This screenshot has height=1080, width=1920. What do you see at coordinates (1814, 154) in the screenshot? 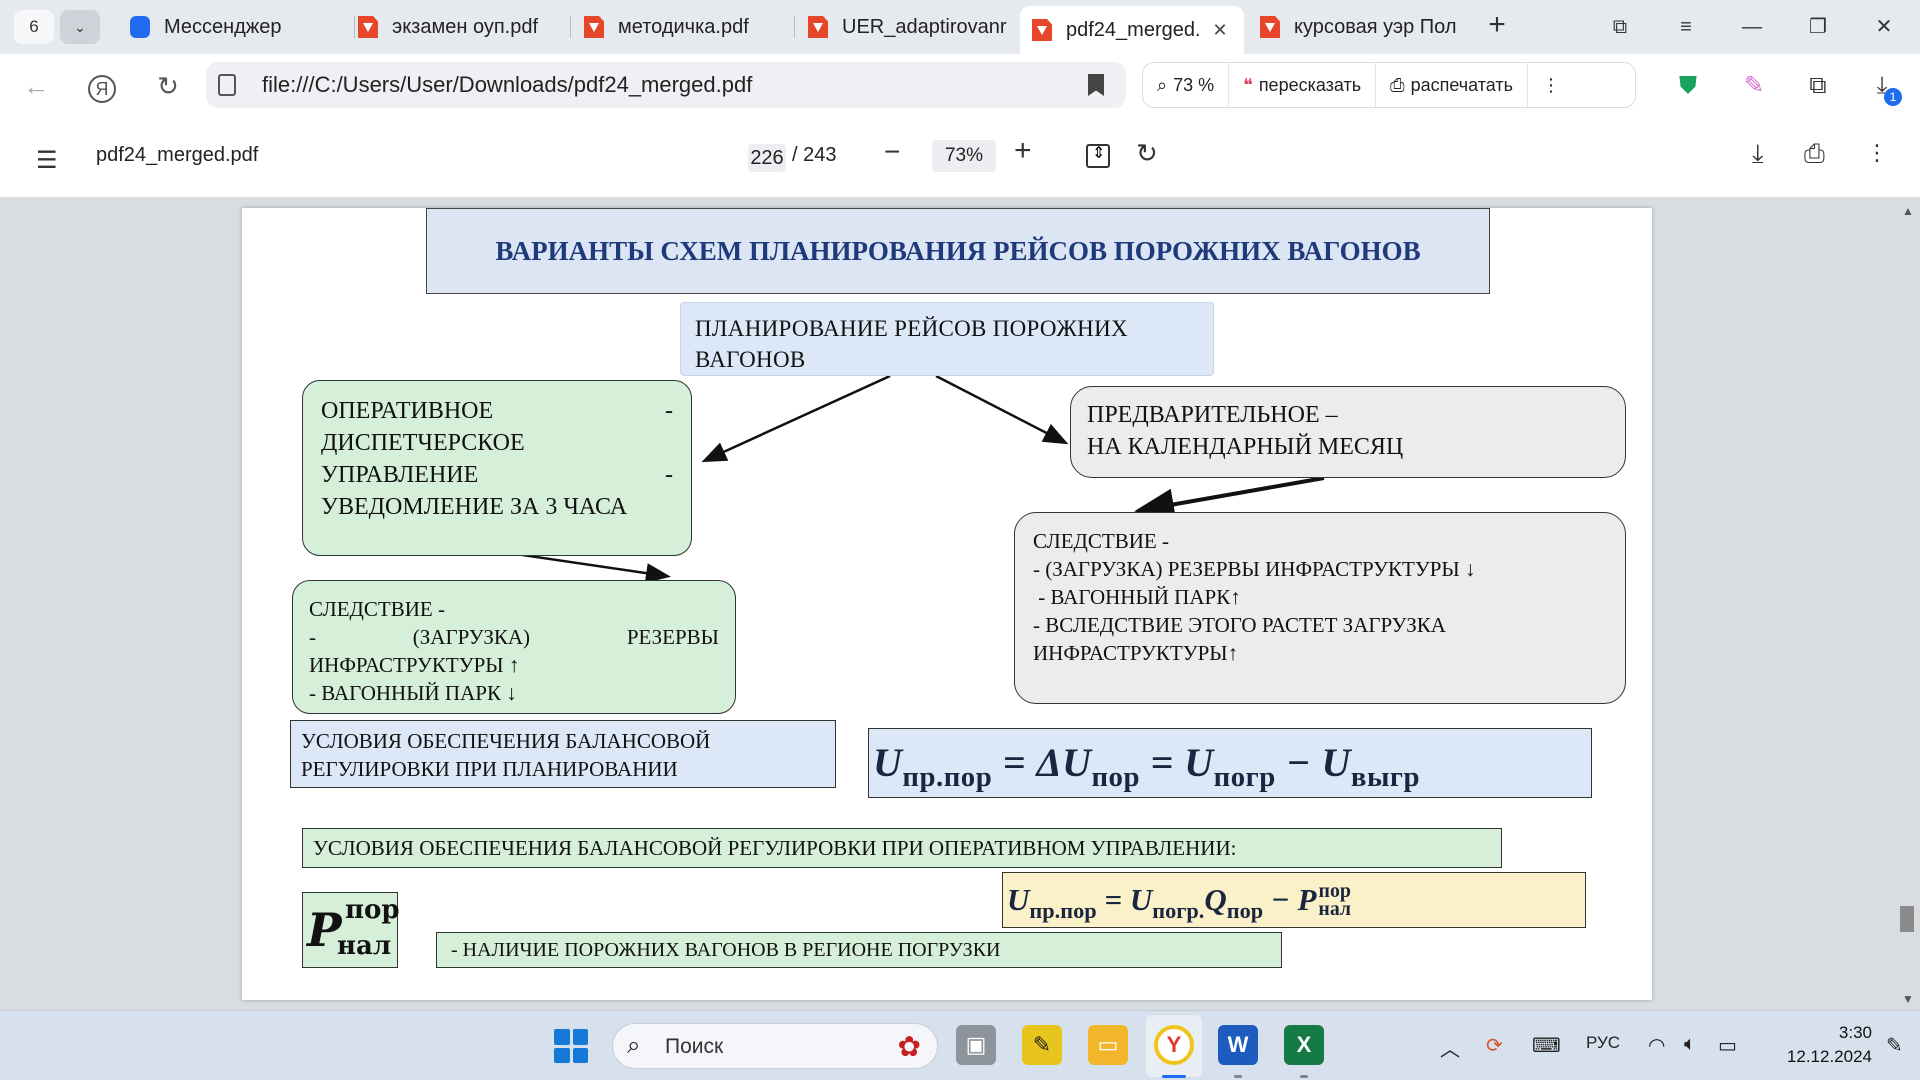
I see `print-icon: ⎙` at bounding box center [1814, 154].